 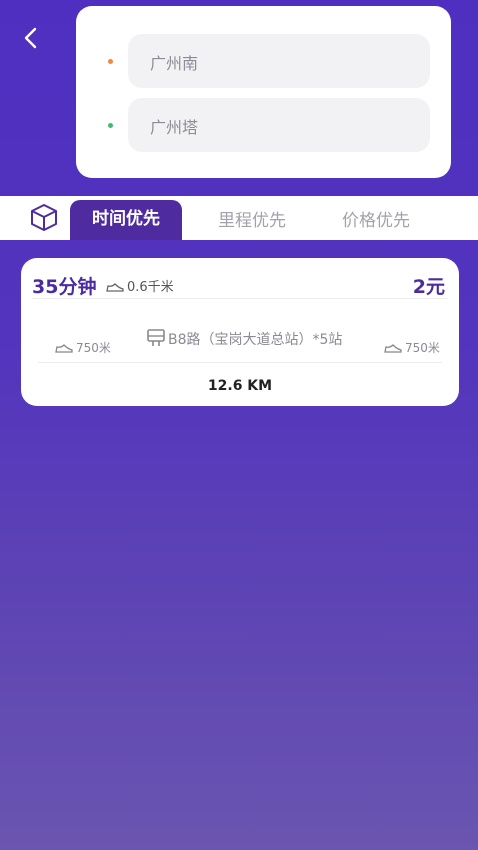 I want to click on tab-bar: 时间优先 里程优先 价格优先, so click(x=239, y=218).